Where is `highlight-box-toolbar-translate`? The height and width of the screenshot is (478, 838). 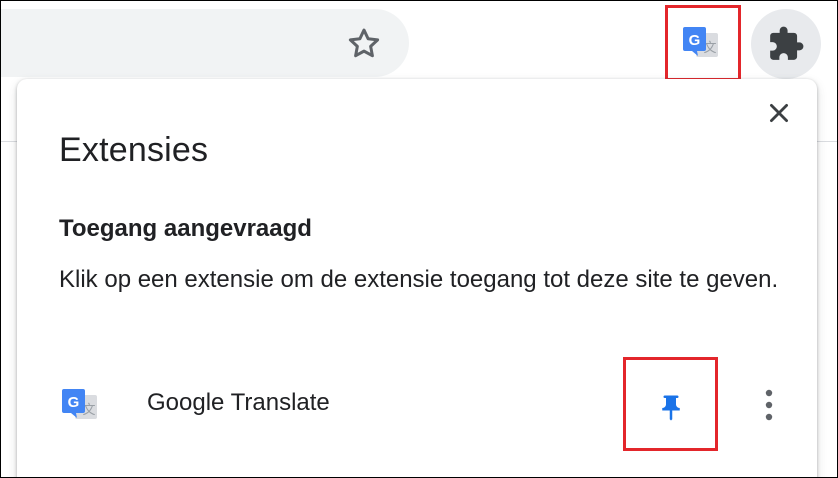 highlight-box-toolbar-translate is located at coordinates (703, 43).